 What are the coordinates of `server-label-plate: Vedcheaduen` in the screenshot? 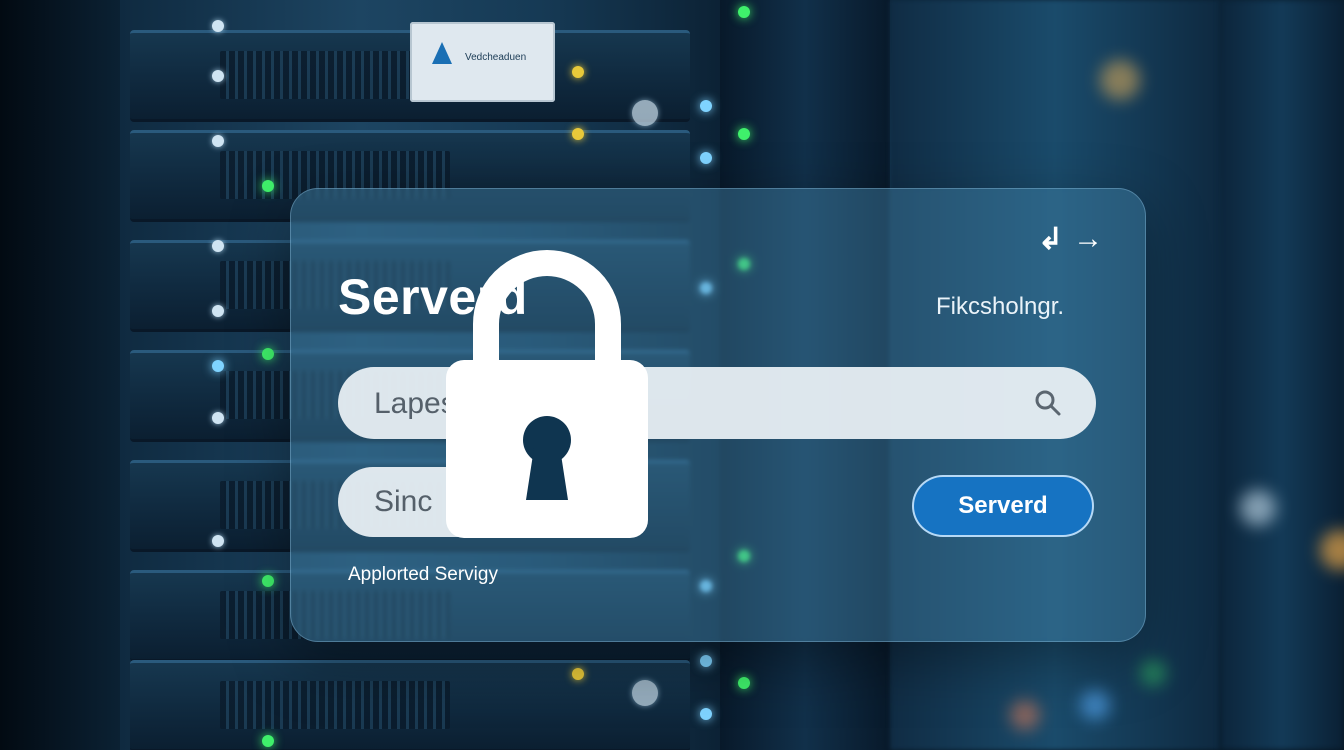 It's located at (482, 62).